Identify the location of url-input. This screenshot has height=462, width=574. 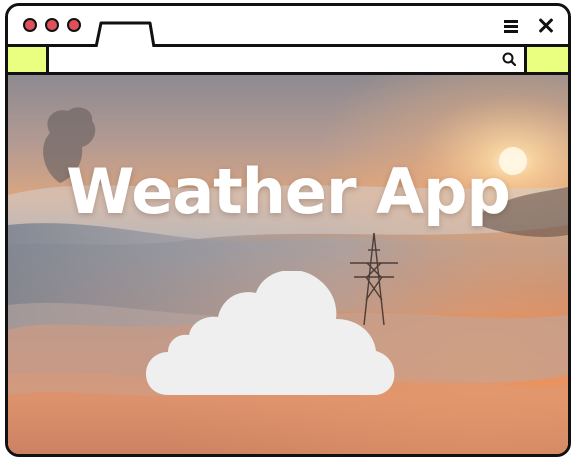
(286, 59).